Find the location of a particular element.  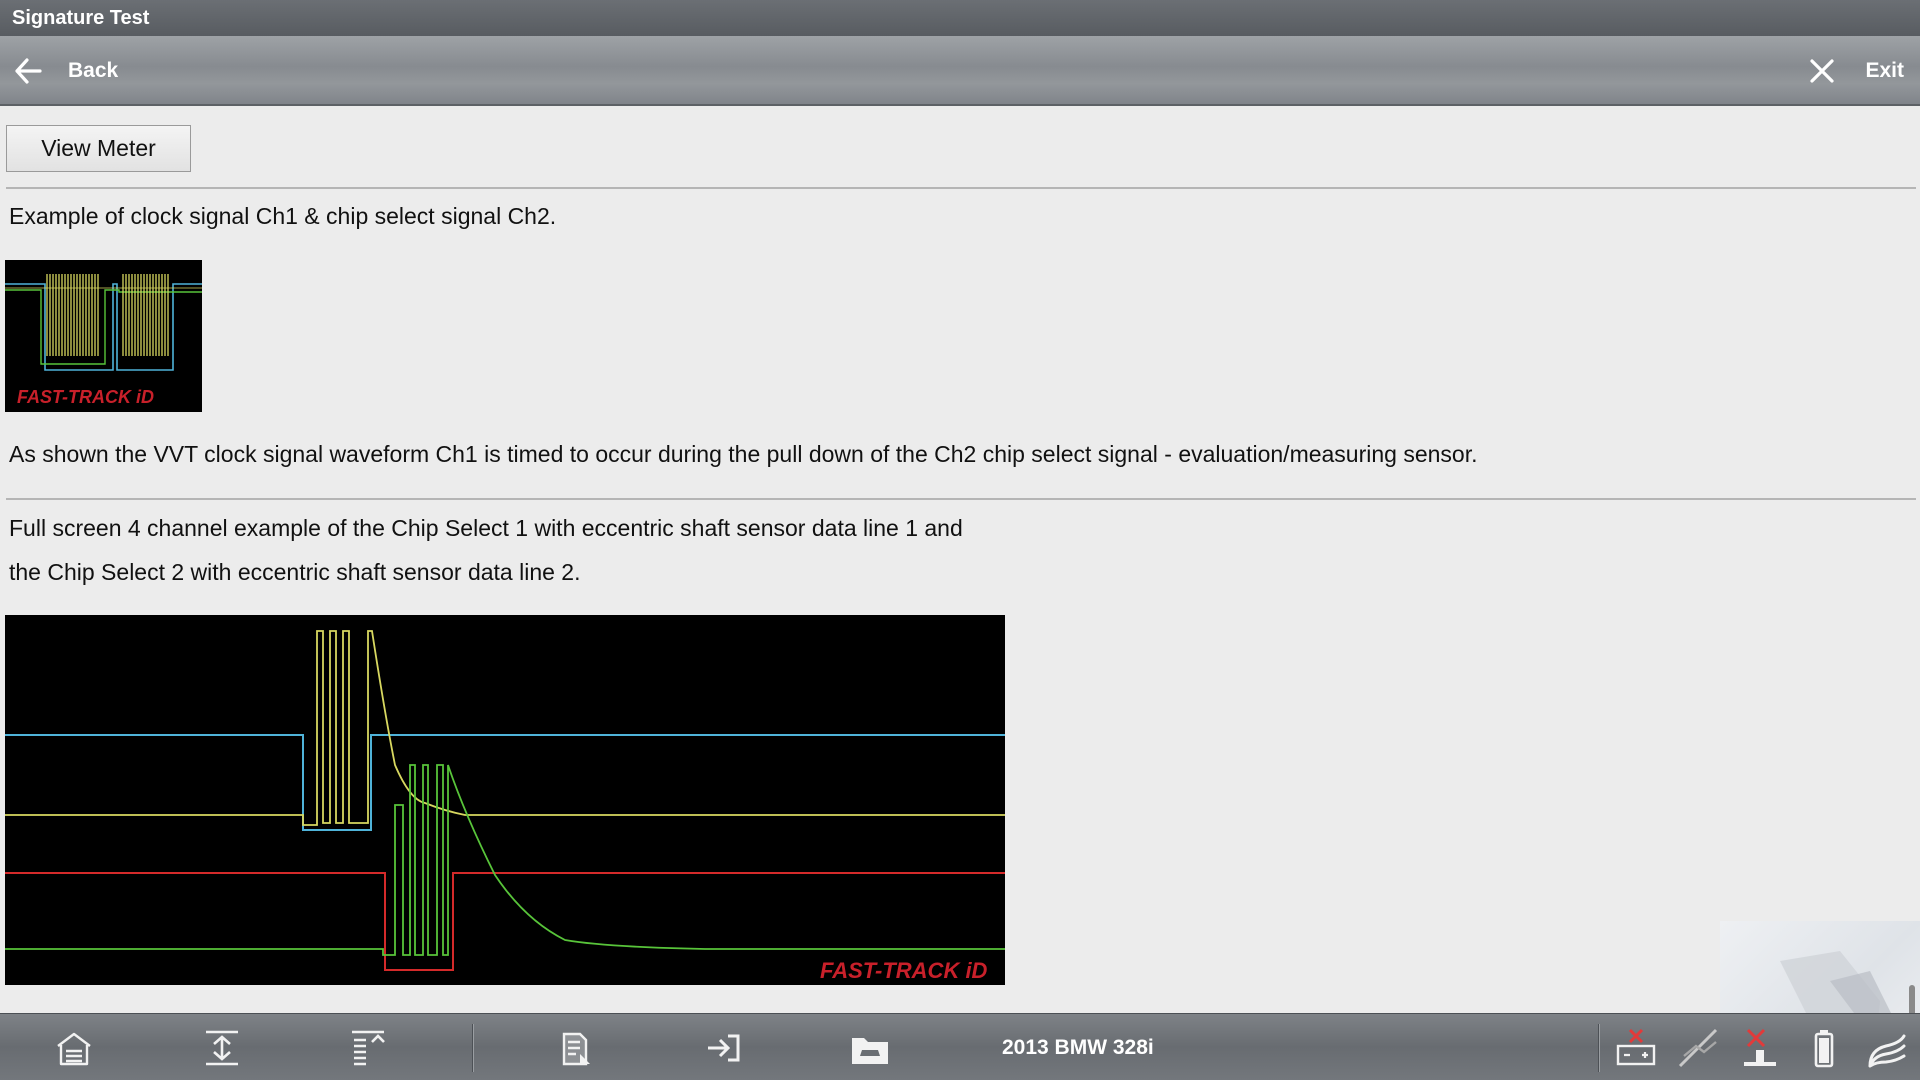

vehicle-info: 2013 BMW 328i is located at coordinates (1078, 1047).